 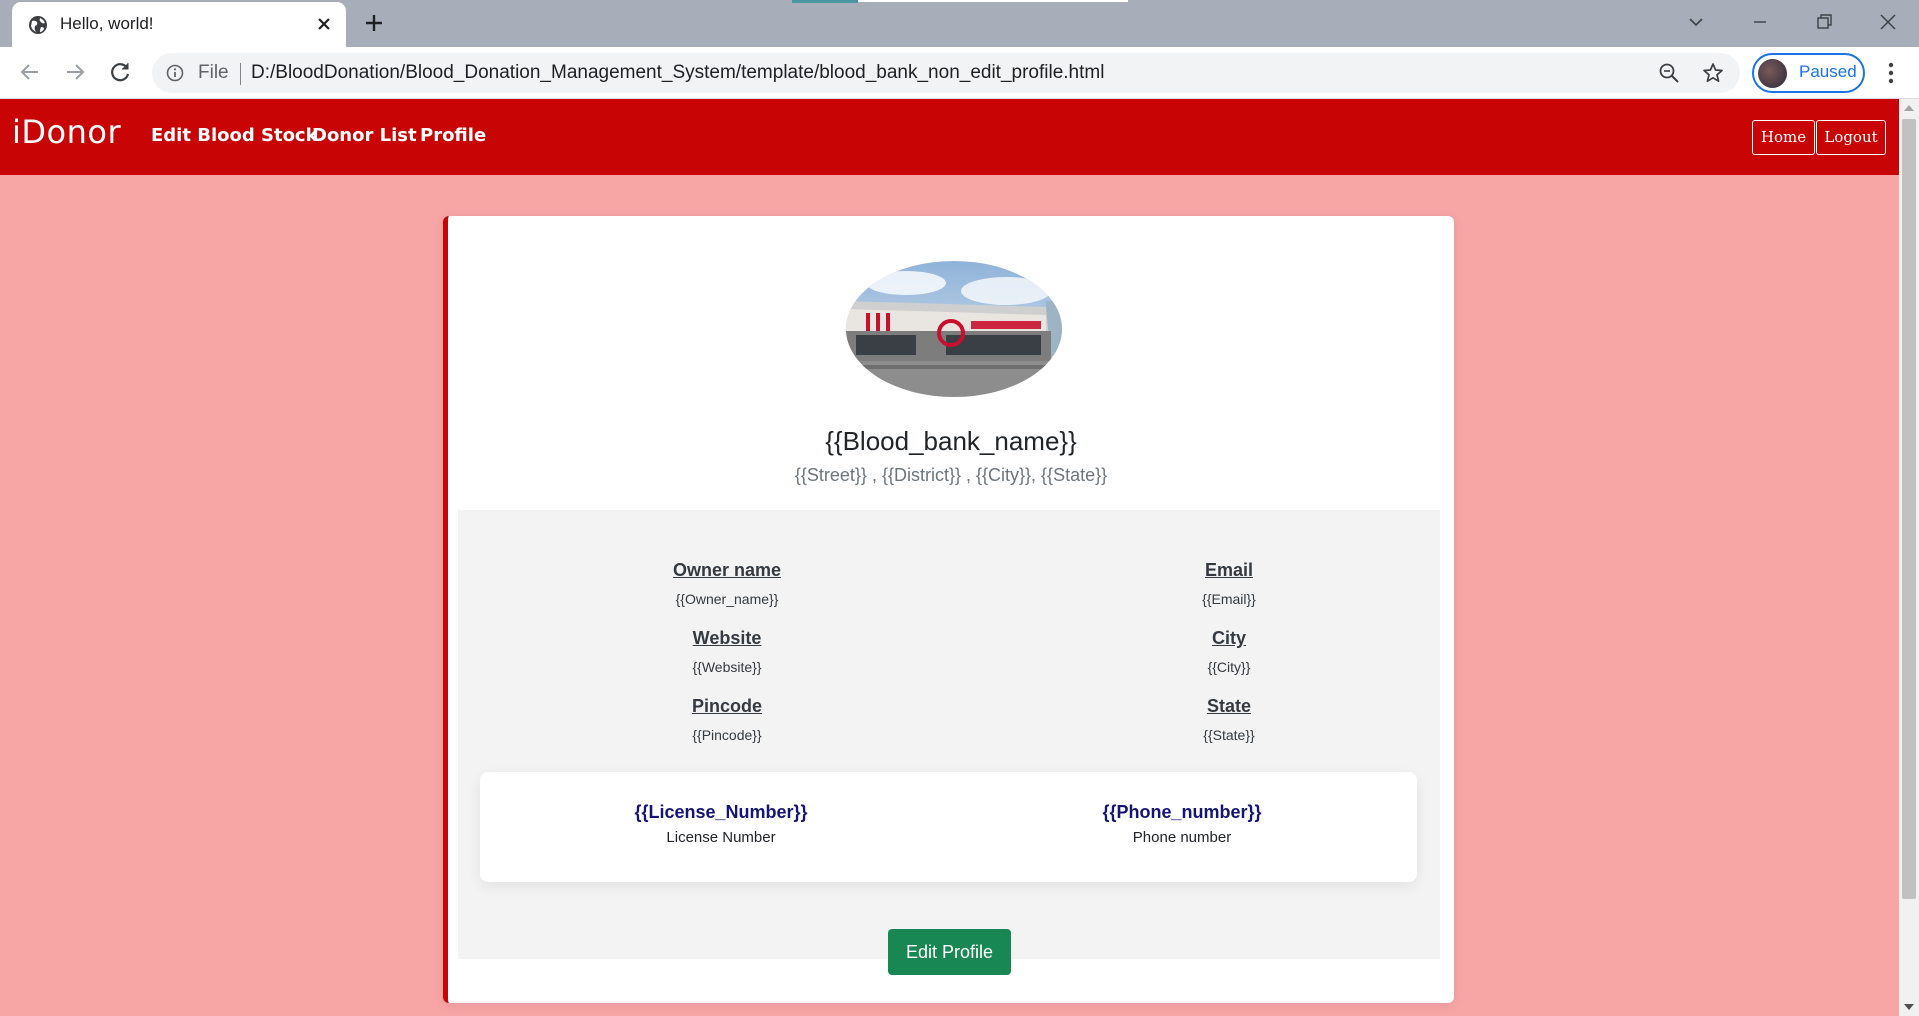 What do you see at coordinates (175, 73) in the screenshot?
I see `info-icon` at bounding box center [175, 73].